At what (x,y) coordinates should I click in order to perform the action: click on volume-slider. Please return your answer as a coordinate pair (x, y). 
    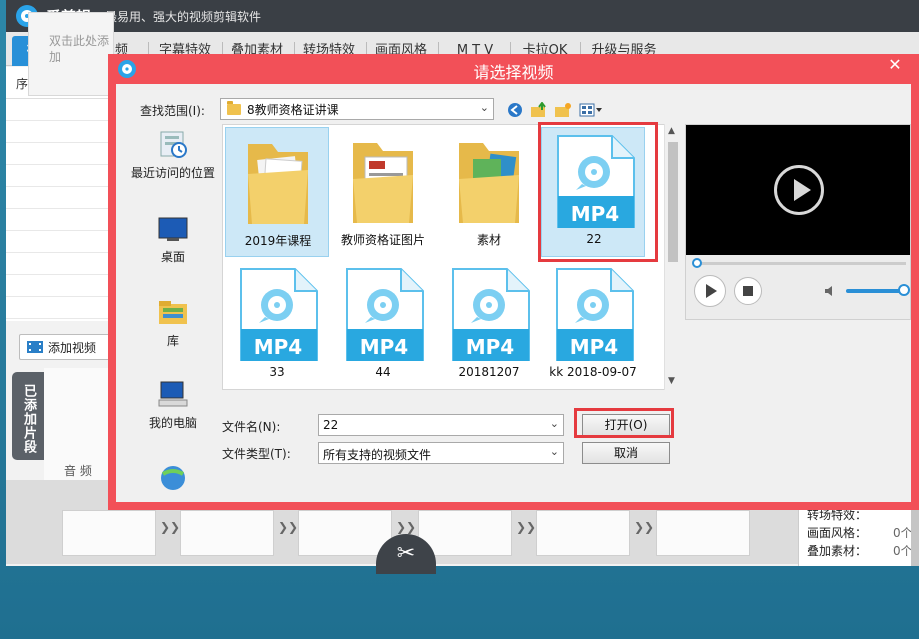
    Looking at the image, I should click on (876, 291).